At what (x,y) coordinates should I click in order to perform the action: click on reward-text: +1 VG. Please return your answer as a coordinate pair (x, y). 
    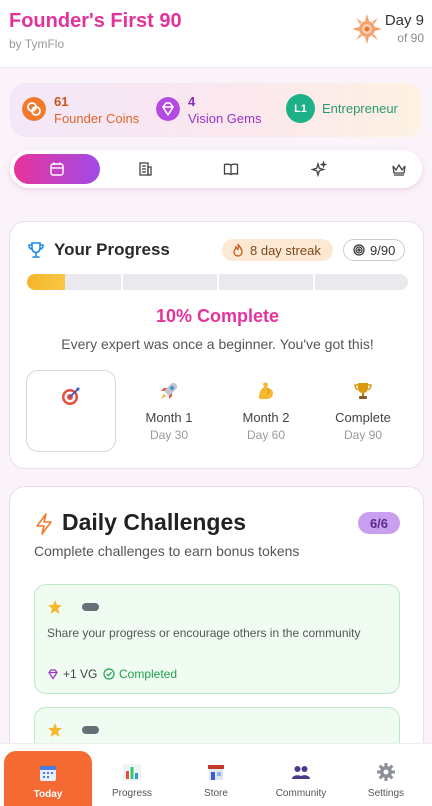
    Looking at the image, I should click on (80, 674).